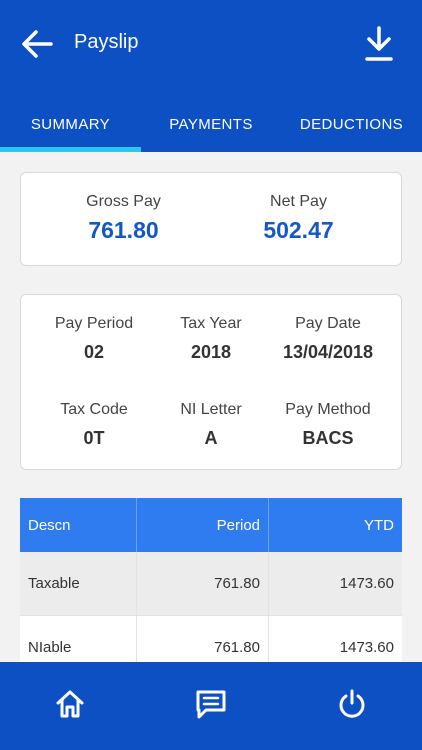 This screenshot has height=750, width=422. I want to click on download-button, so click(379, 44).